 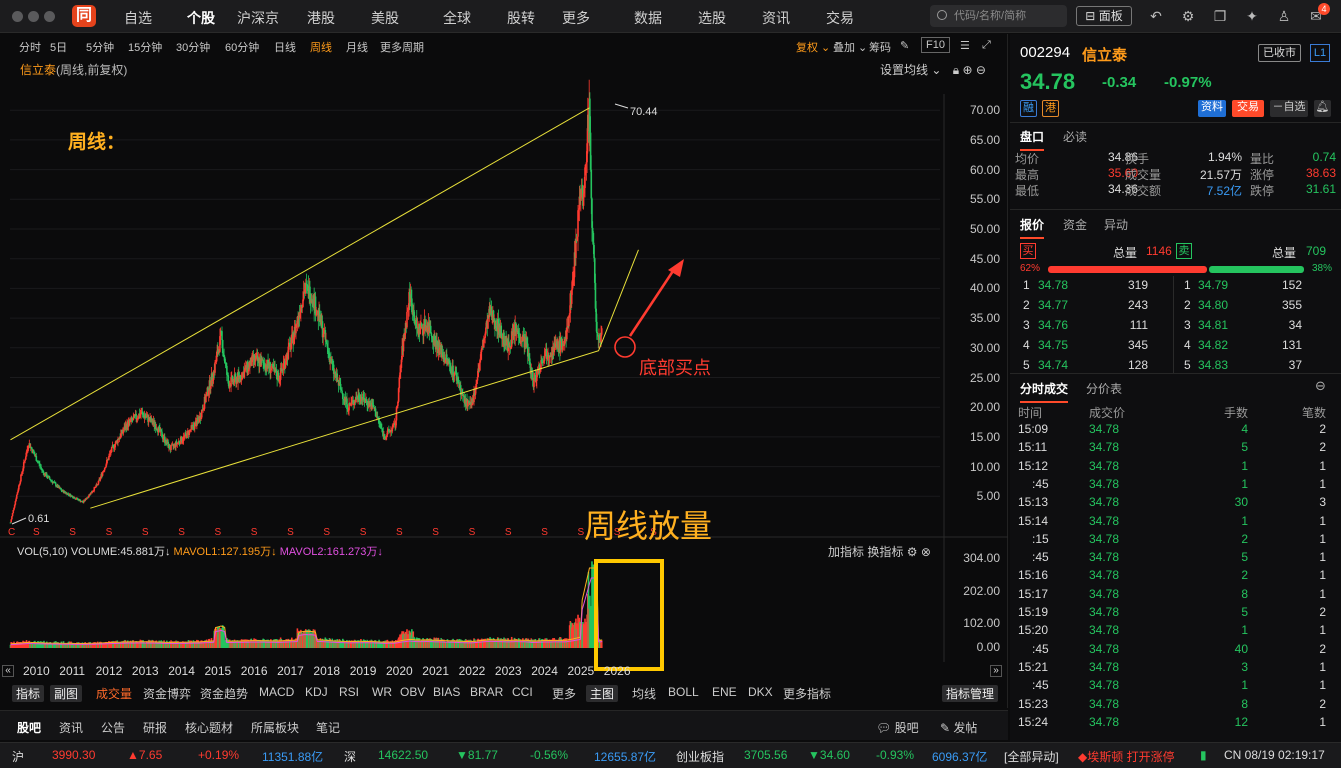 What do you see at coordinates (700, 756) in the screenshot?
I see `cy-label: 创业板指` at bounding box center [700, 756].